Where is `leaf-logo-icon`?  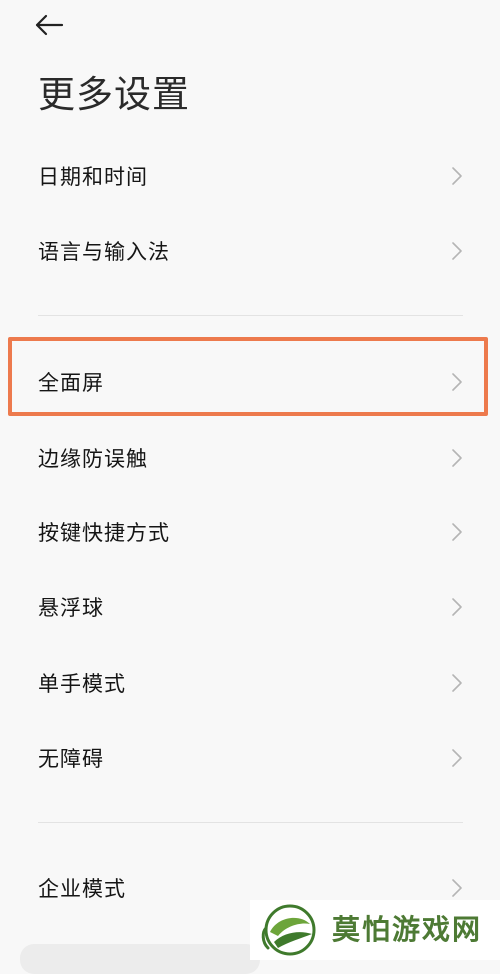 leaf-logo-icon is located at coordinates (288, 930).